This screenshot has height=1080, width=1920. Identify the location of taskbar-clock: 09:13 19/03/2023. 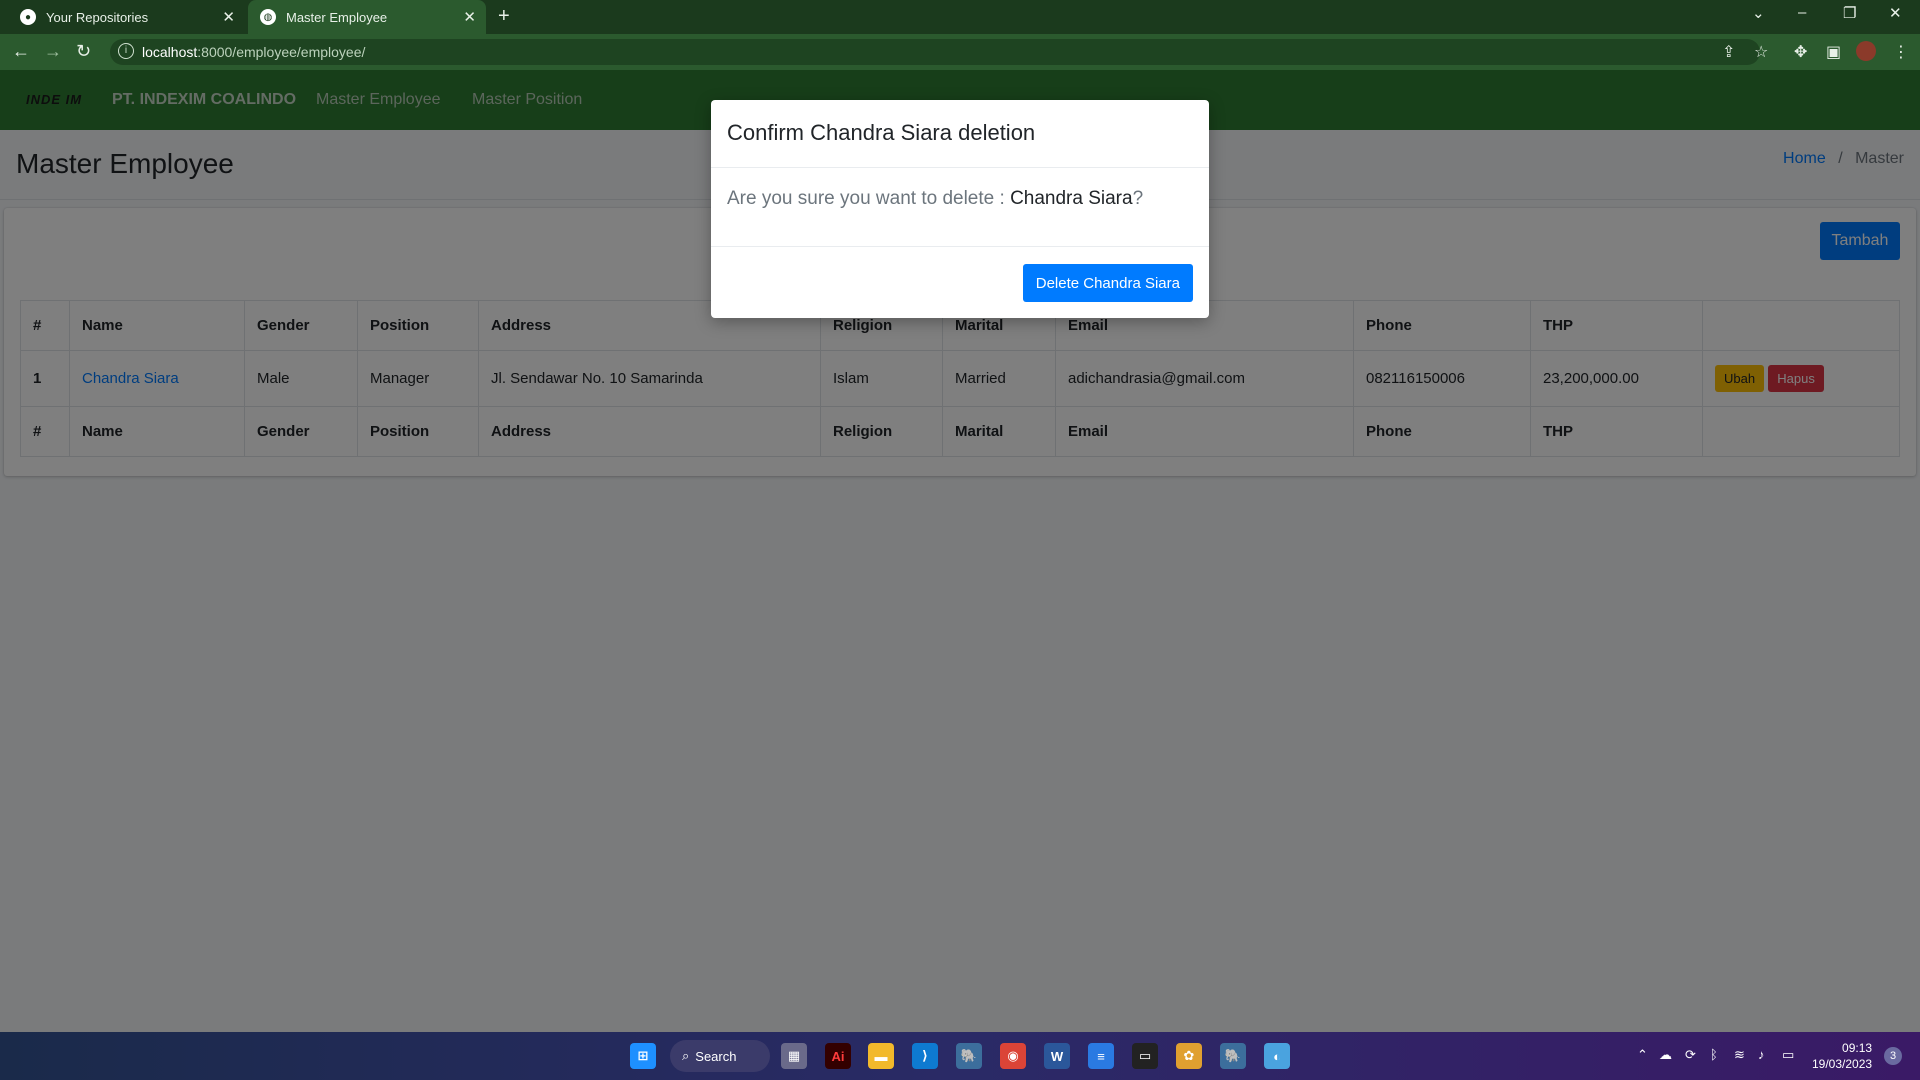
(1842, 1056).